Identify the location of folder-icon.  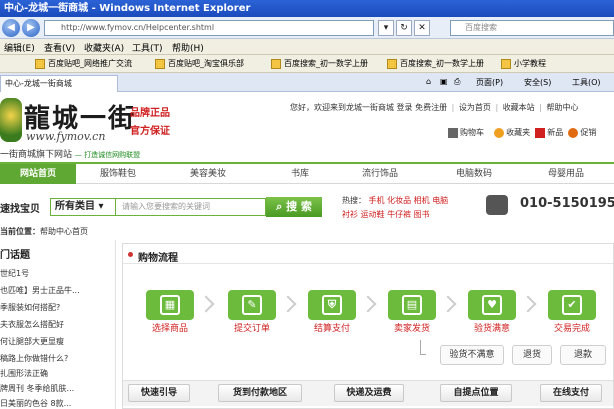
(506, 64).